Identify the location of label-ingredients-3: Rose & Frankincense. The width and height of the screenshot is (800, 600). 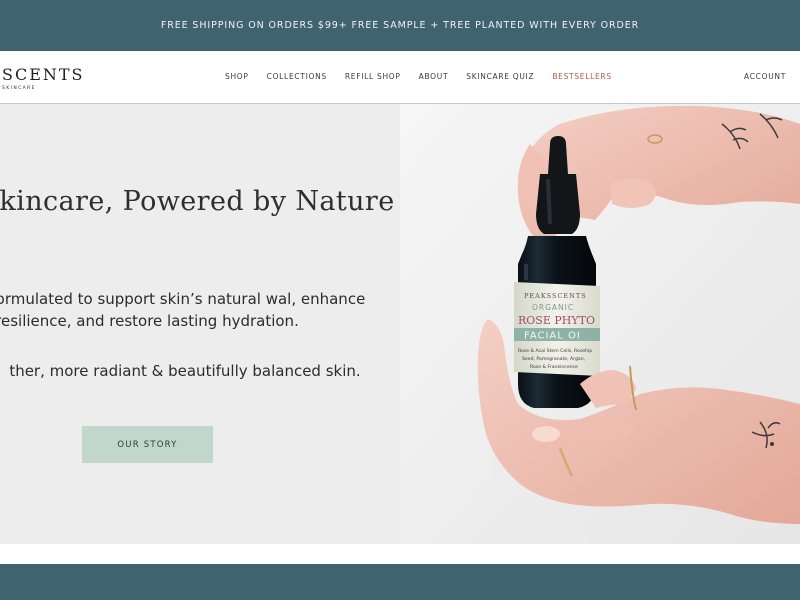
(554, 367).